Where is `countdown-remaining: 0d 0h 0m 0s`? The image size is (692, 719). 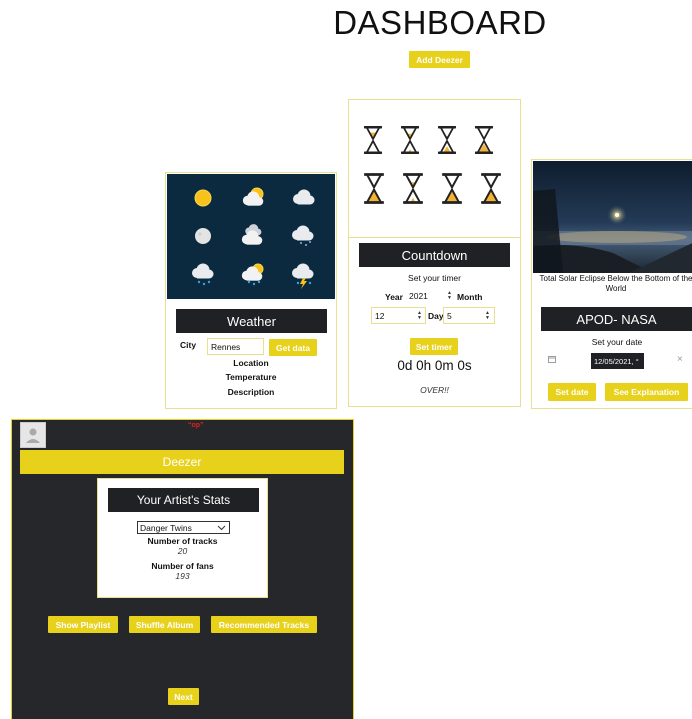 countdown-remaining: 0d 0h 0m 0s is located at coordinates (434, 365).